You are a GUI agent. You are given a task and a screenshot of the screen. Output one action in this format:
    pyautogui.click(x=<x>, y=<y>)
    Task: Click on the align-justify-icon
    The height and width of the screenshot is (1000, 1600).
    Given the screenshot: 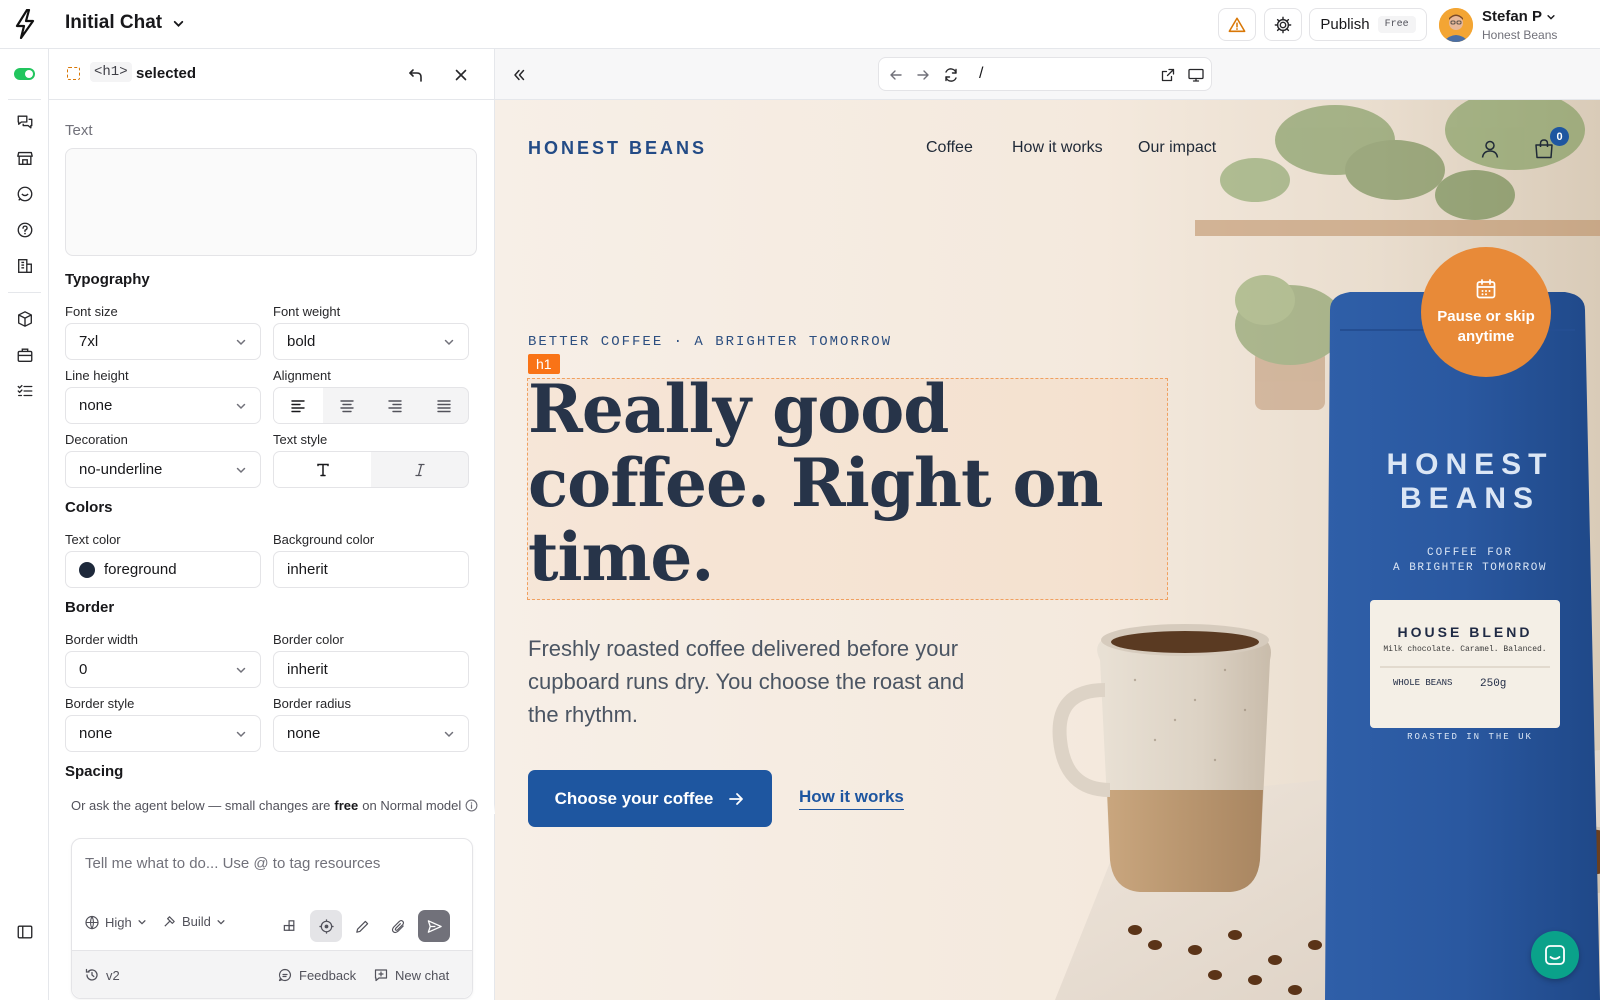 What is the action you would take?
    pyautogui.click(x=444, y=405)
    